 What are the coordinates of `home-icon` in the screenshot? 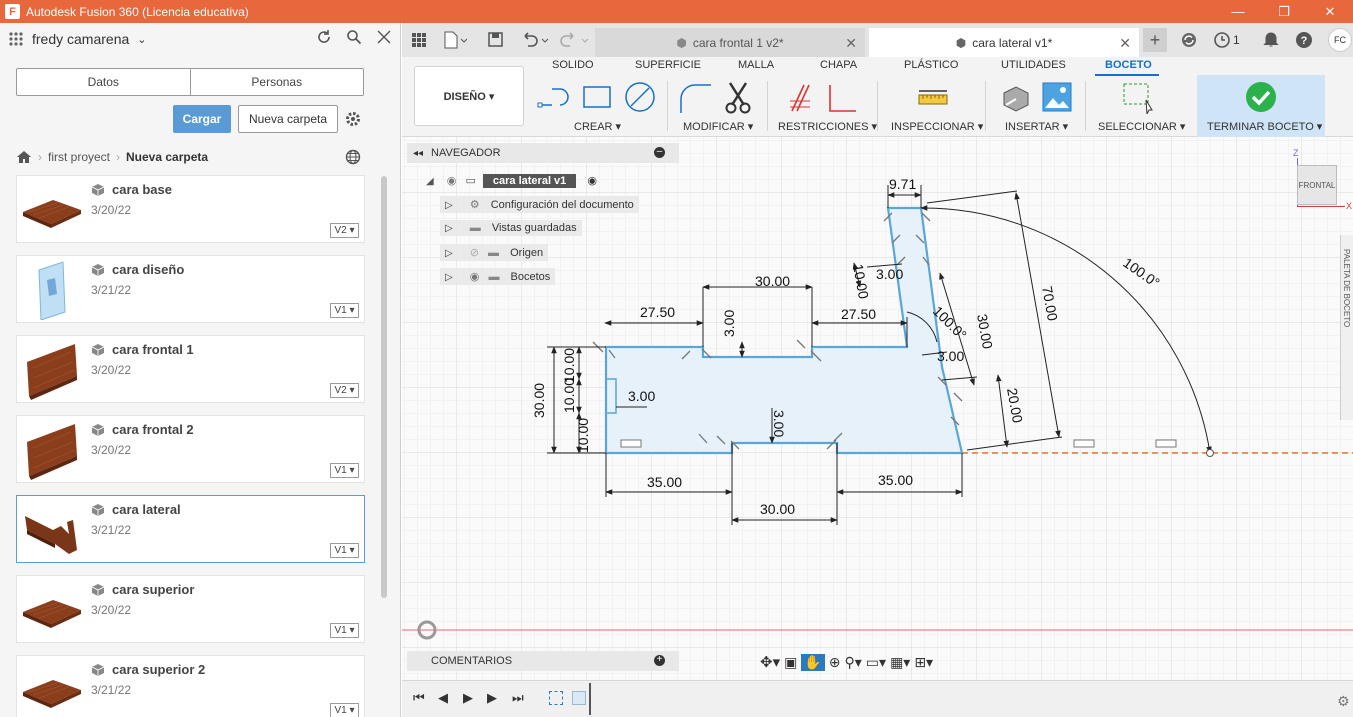 It's located at (24, 157).